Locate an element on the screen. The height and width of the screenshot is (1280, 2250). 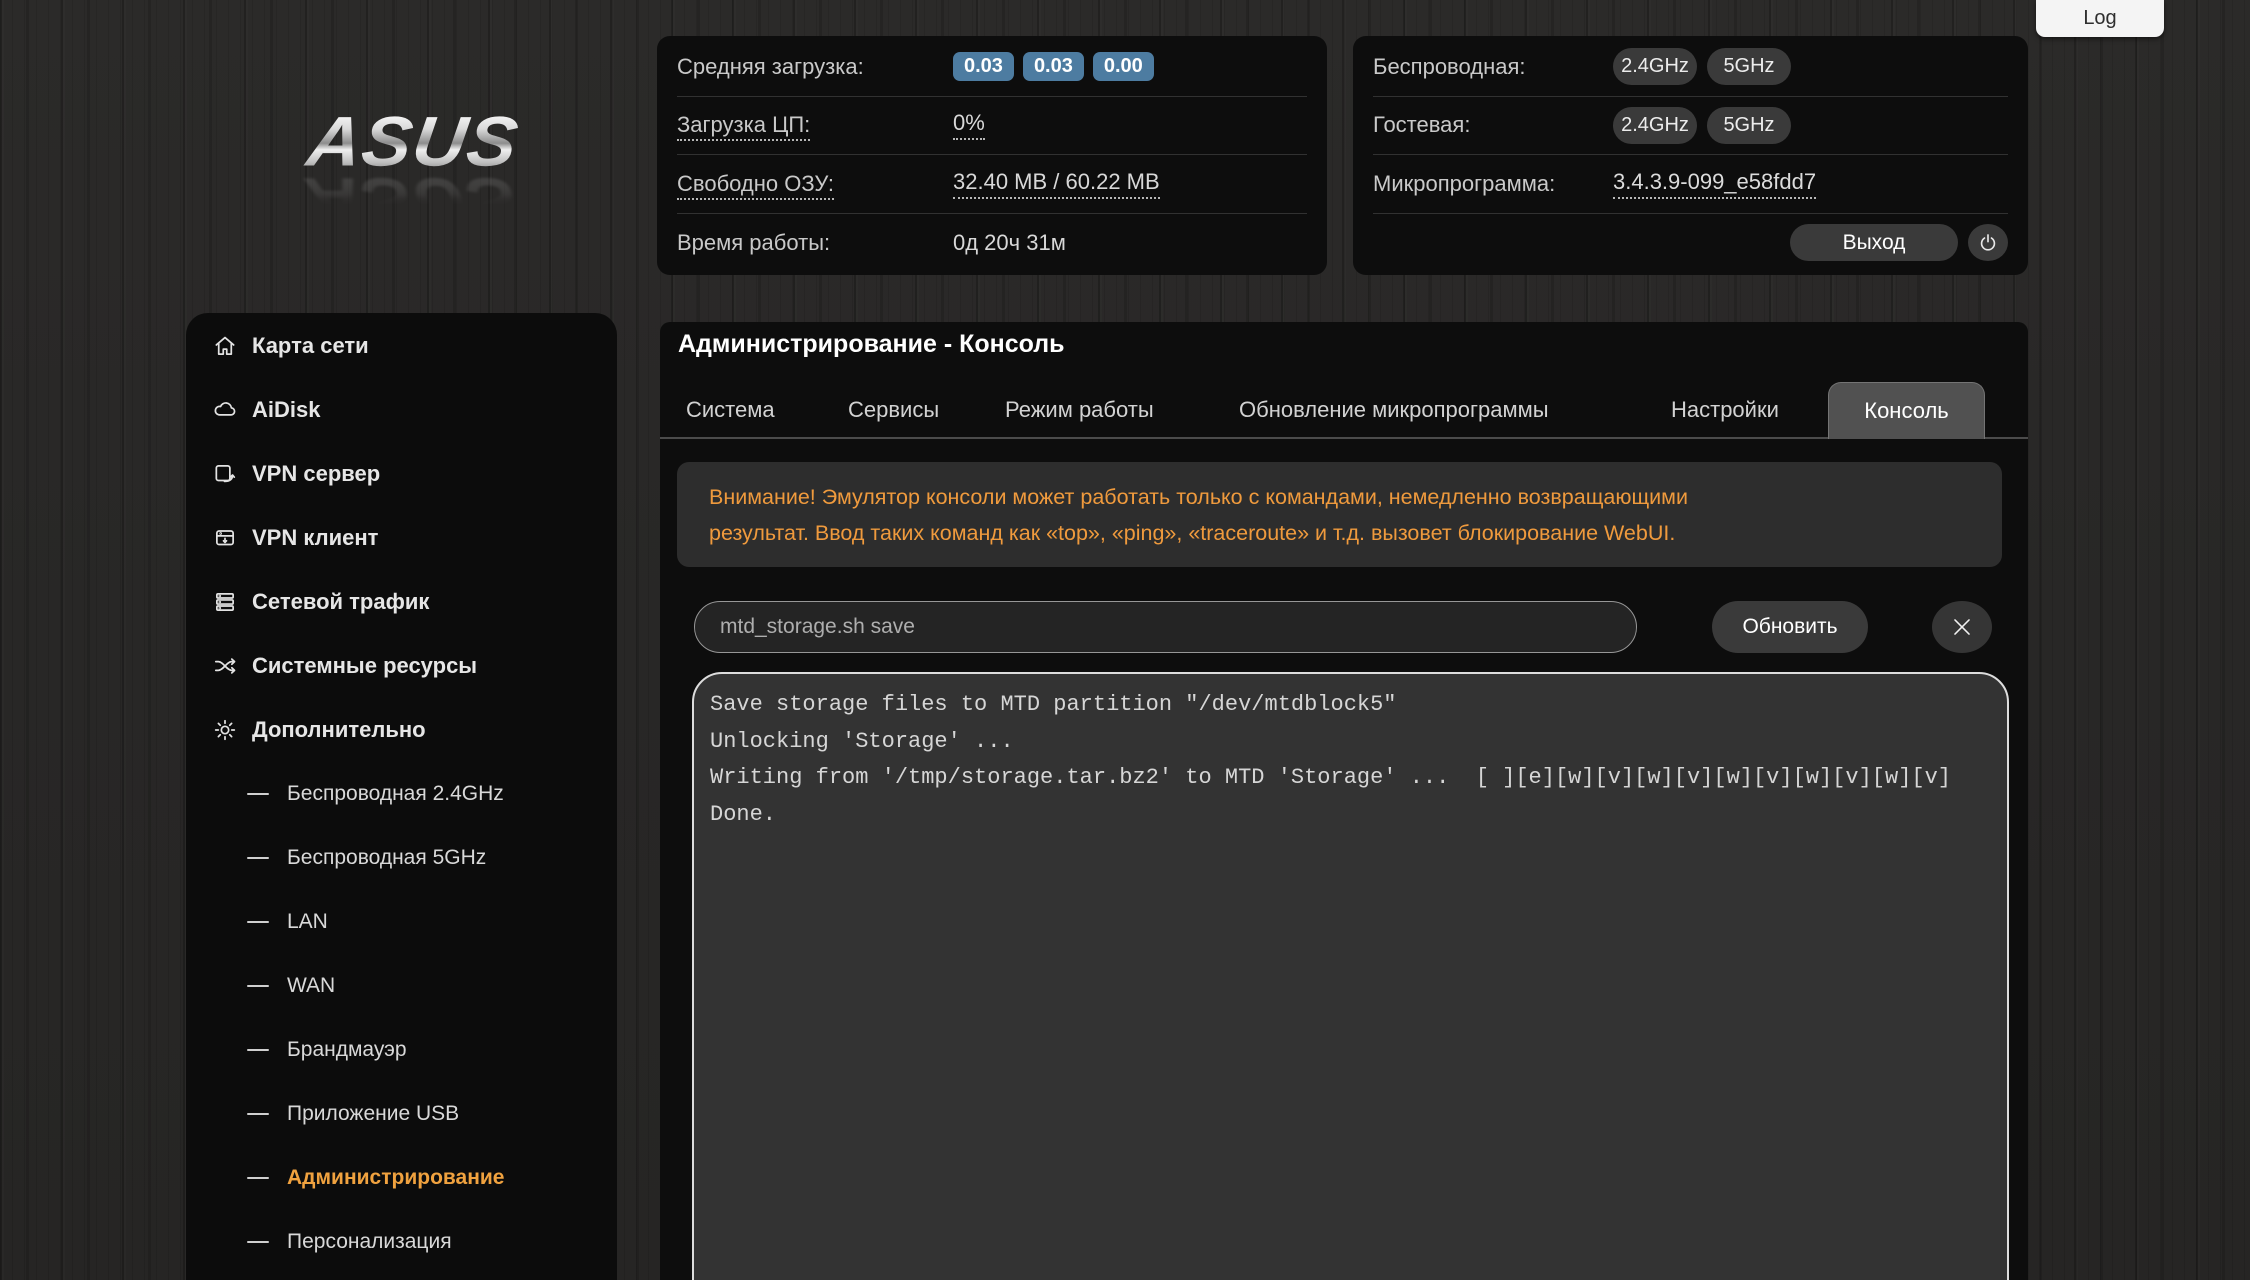
cloud-icon is located at coordinates (225, 410).